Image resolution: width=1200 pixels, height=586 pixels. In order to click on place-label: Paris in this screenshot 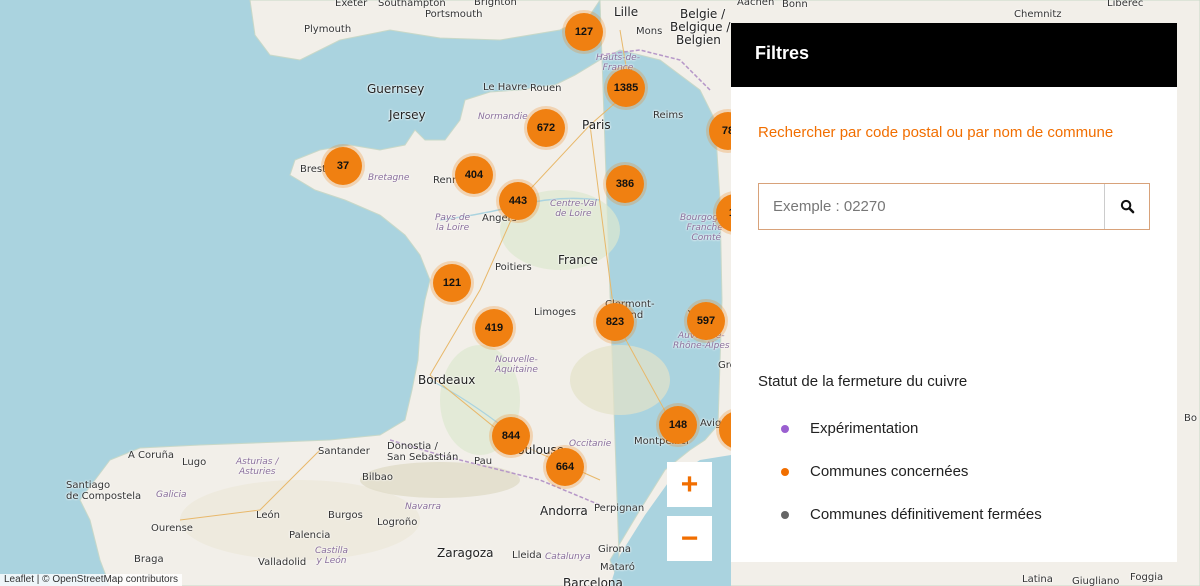, I will do `click(596, 125)`.